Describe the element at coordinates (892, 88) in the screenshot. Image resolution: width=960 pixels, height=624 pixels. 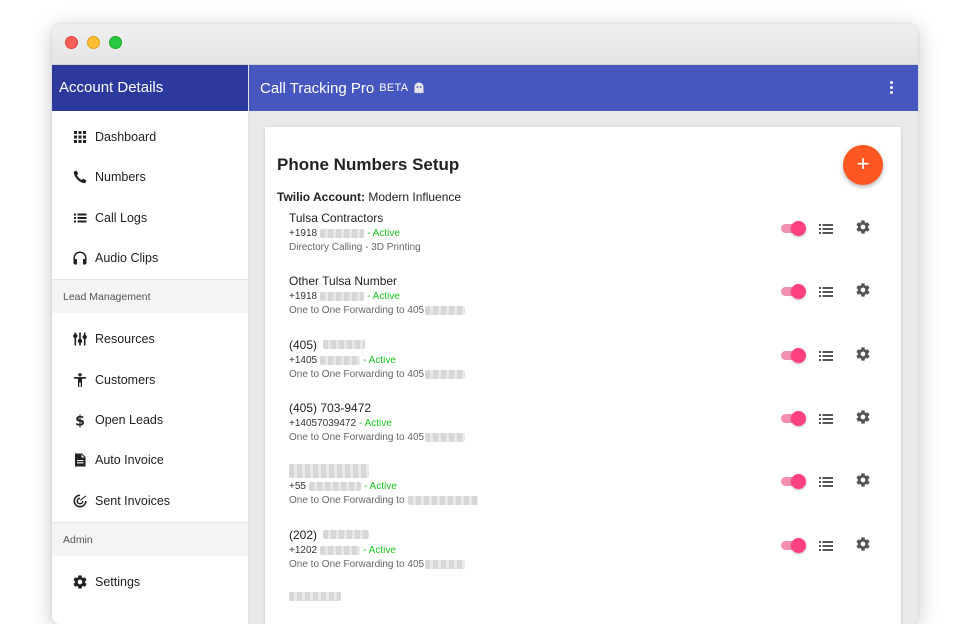
I see `more-options-icon` at that location.